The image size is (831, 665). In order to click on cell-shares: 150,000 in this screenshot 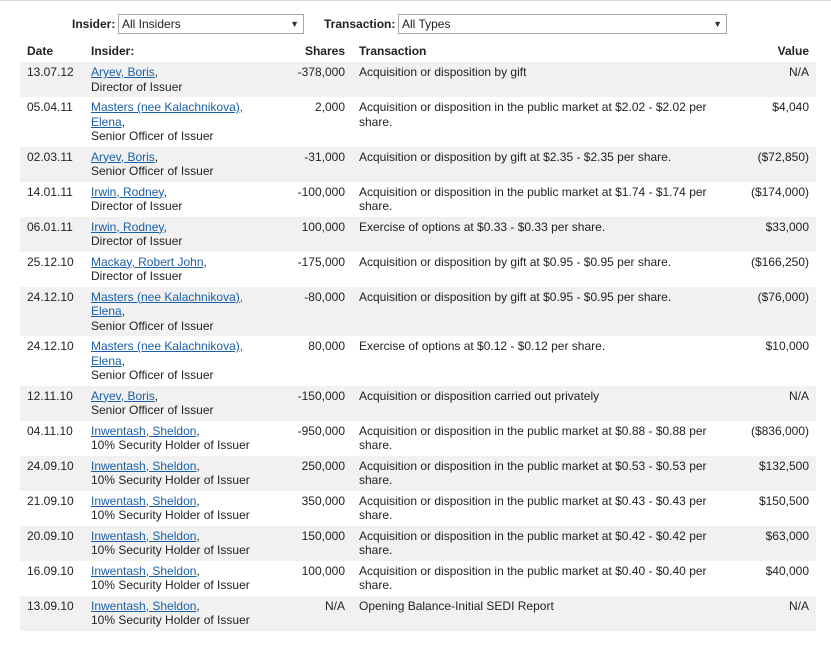, I will do `click(314, 543)`.